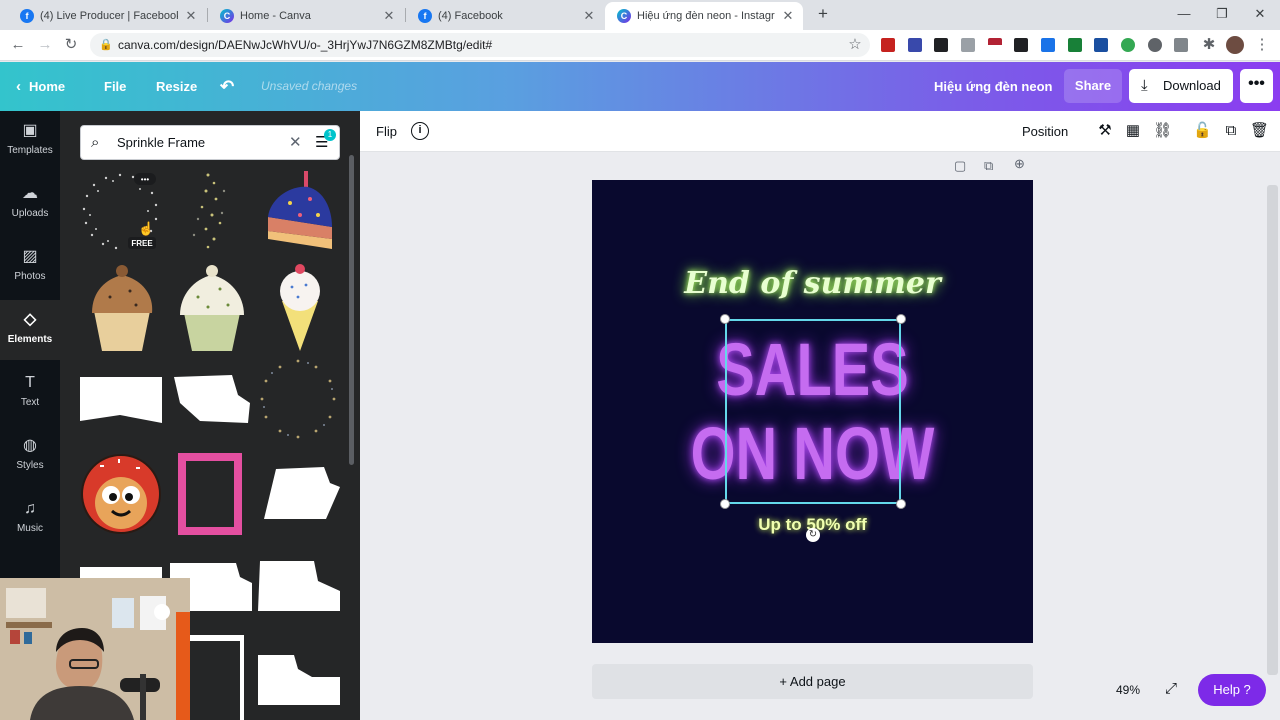 This screenshot has width=1280, height=720. What do you see at coordinates (210, 211) in the screenshot?
I see `sprinkles-thumbnail` at bounding box center [210, 211].